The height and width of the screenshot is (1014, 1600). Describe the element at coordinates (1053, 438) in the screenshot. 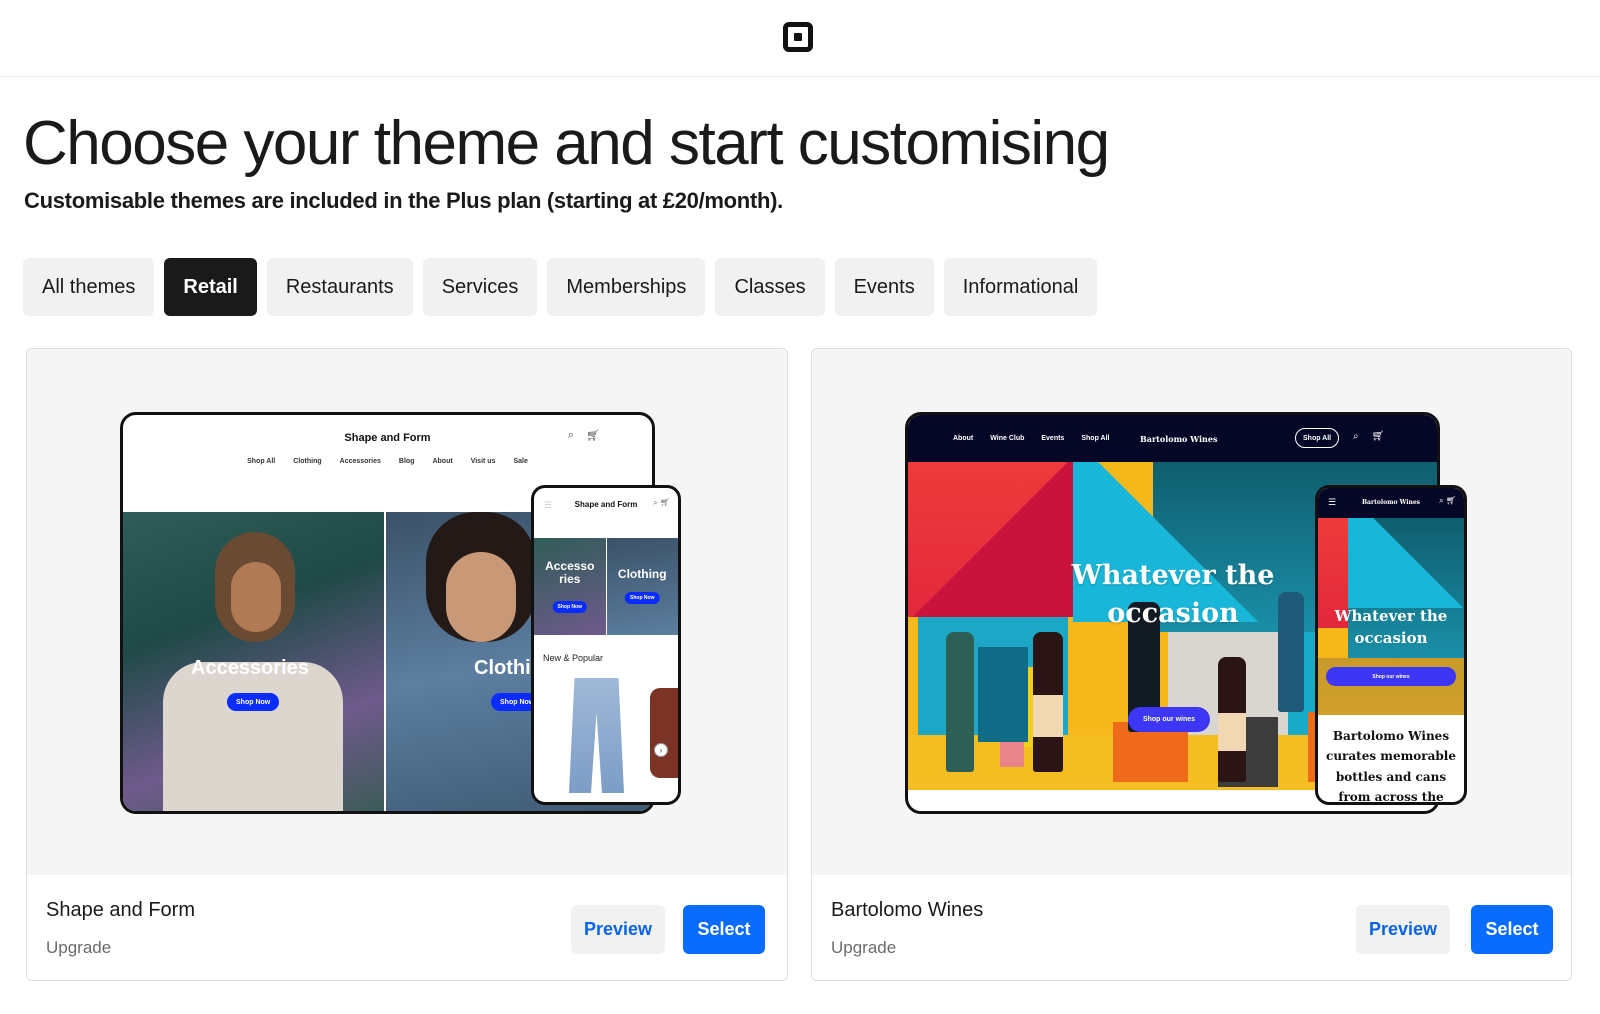

I see `mock-nav-item: Events` at that location.